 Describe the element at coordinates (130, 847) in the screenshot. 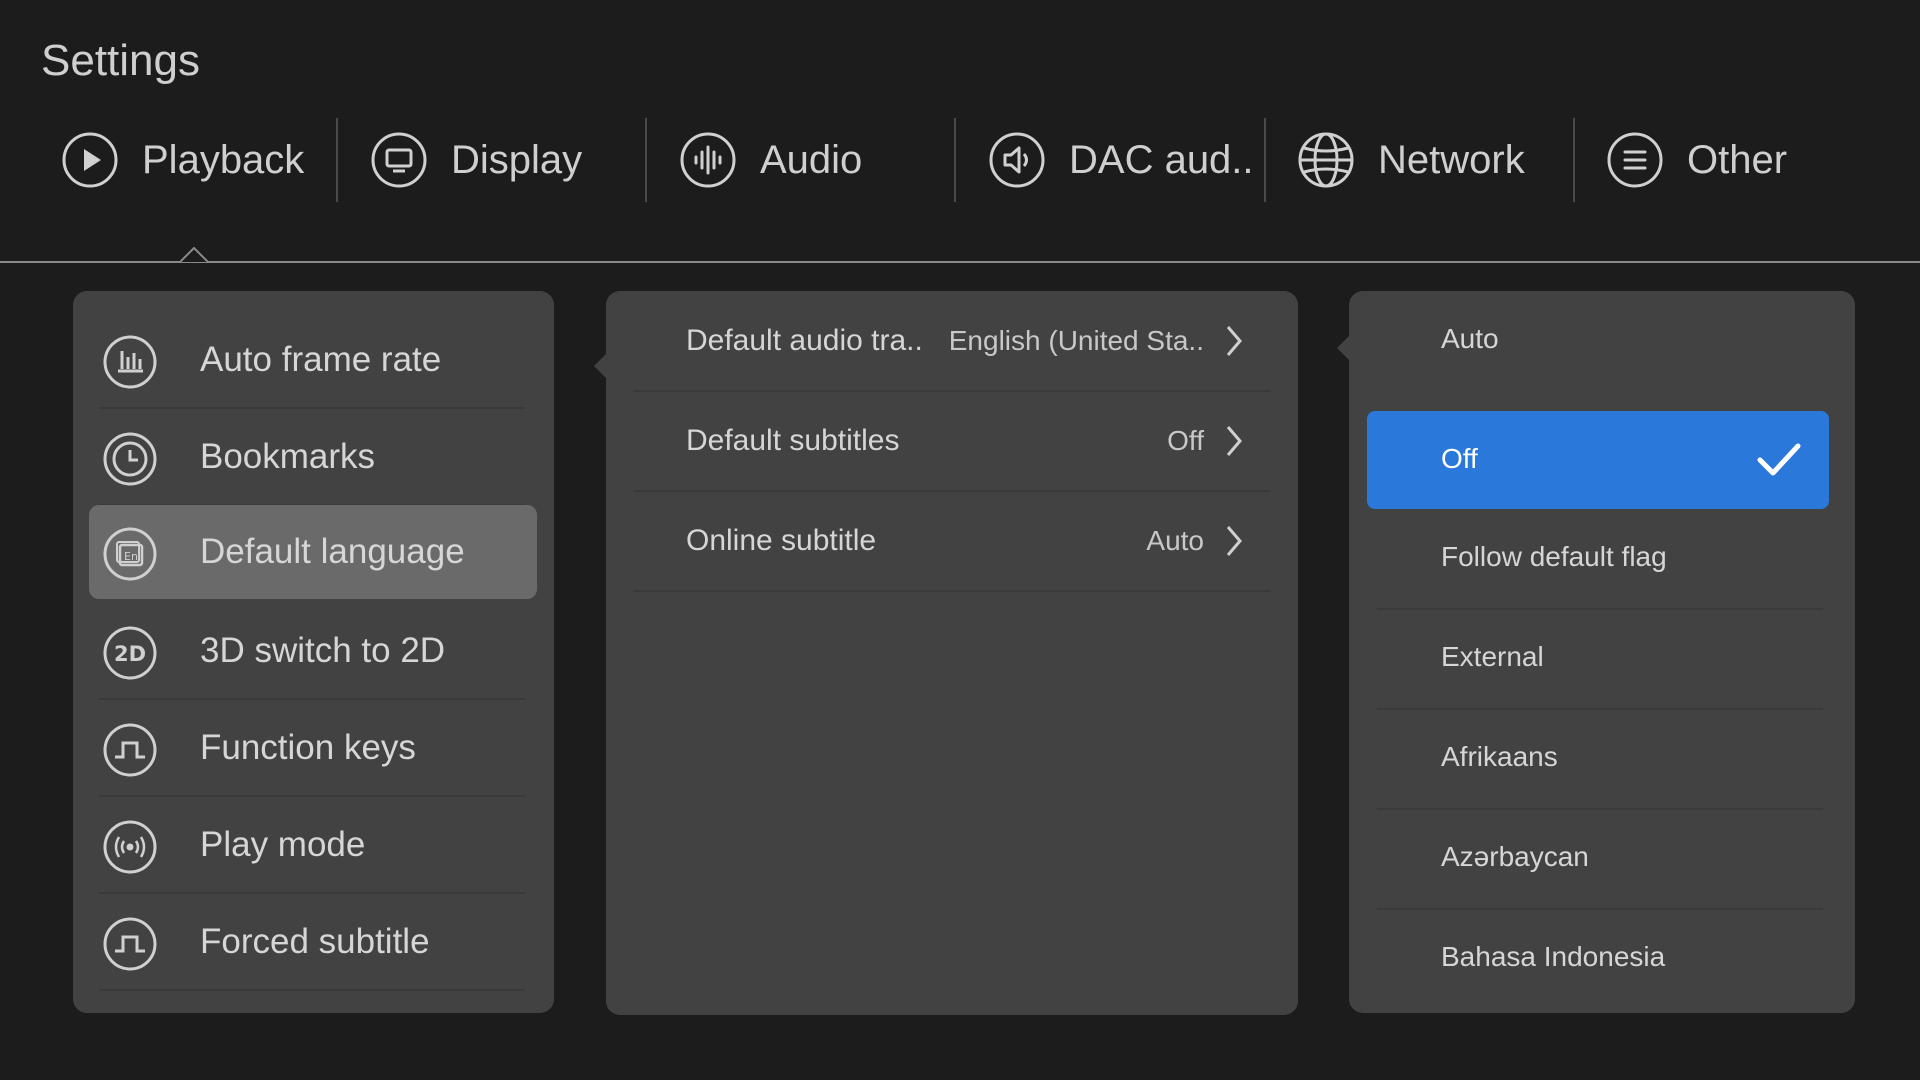

I see `broadcast-icon` at that location.